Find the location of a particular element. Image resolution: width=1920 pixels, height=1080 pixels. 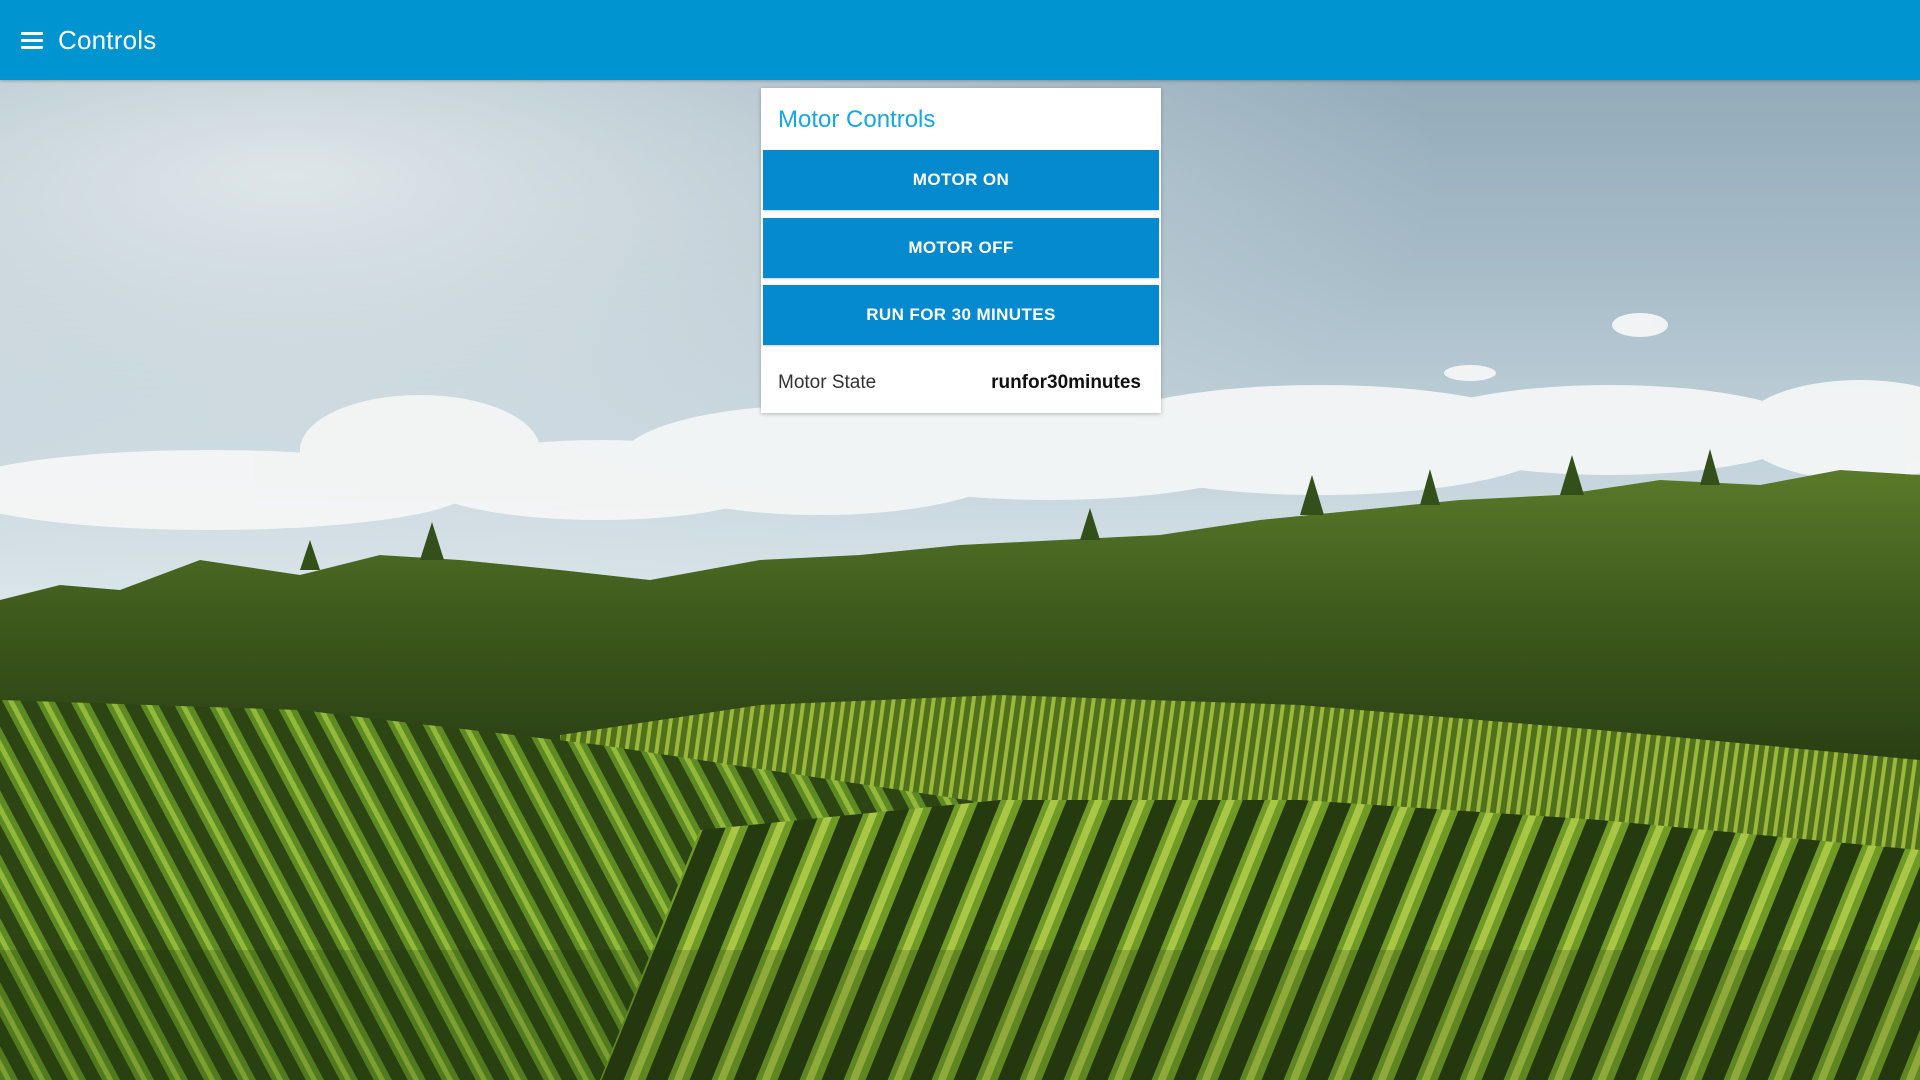

card-title: Motor Controls is located at coordinates (857, 119).